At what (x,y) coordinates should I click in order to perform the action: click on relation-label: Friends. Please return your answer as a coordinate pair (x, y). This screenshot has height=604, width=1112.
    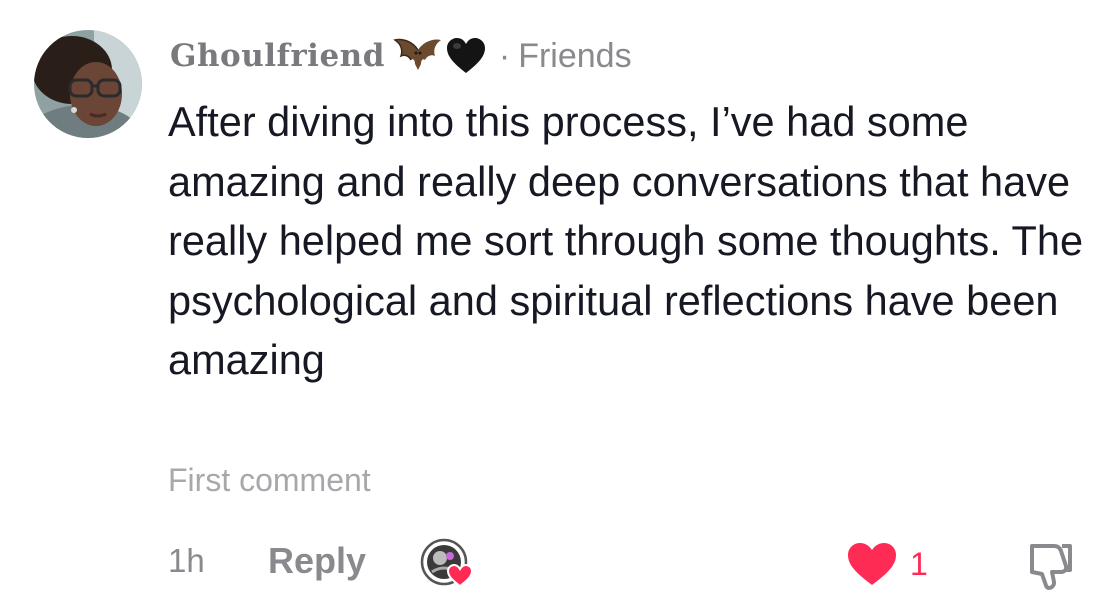
    Looking at the image, I should click on (575, 55).